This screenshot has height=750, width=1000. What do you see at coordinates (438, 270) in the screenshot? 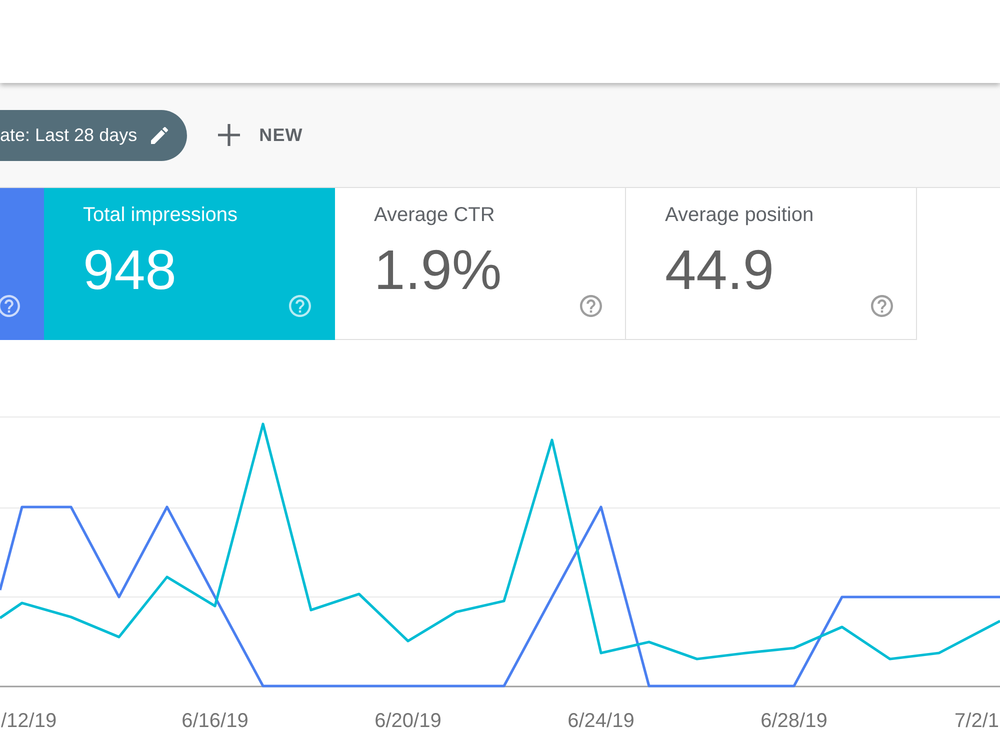
I see `metric-value: 1.9%` at bounding box center [438, 270].